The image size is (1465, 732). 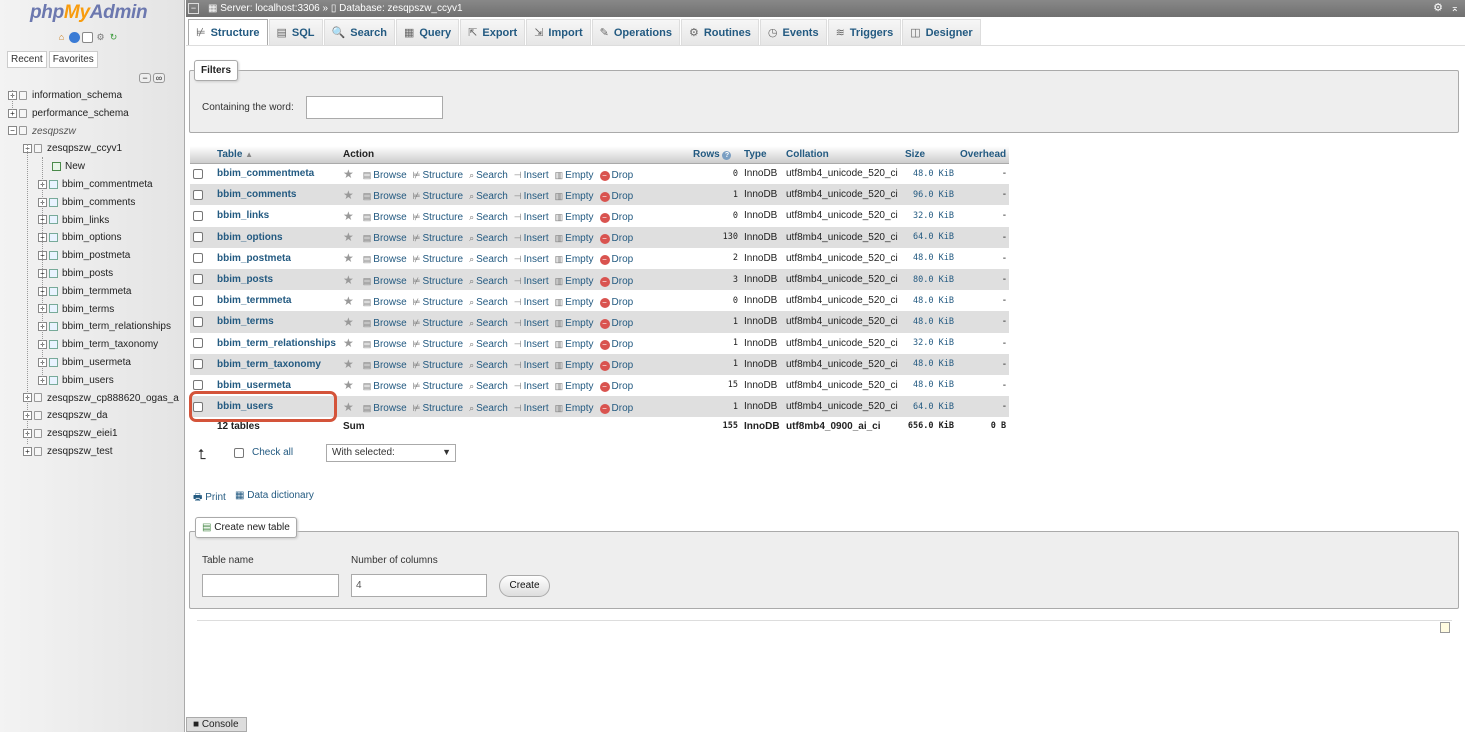 I want to click on header-type: Type, so click(x=762, y=155).